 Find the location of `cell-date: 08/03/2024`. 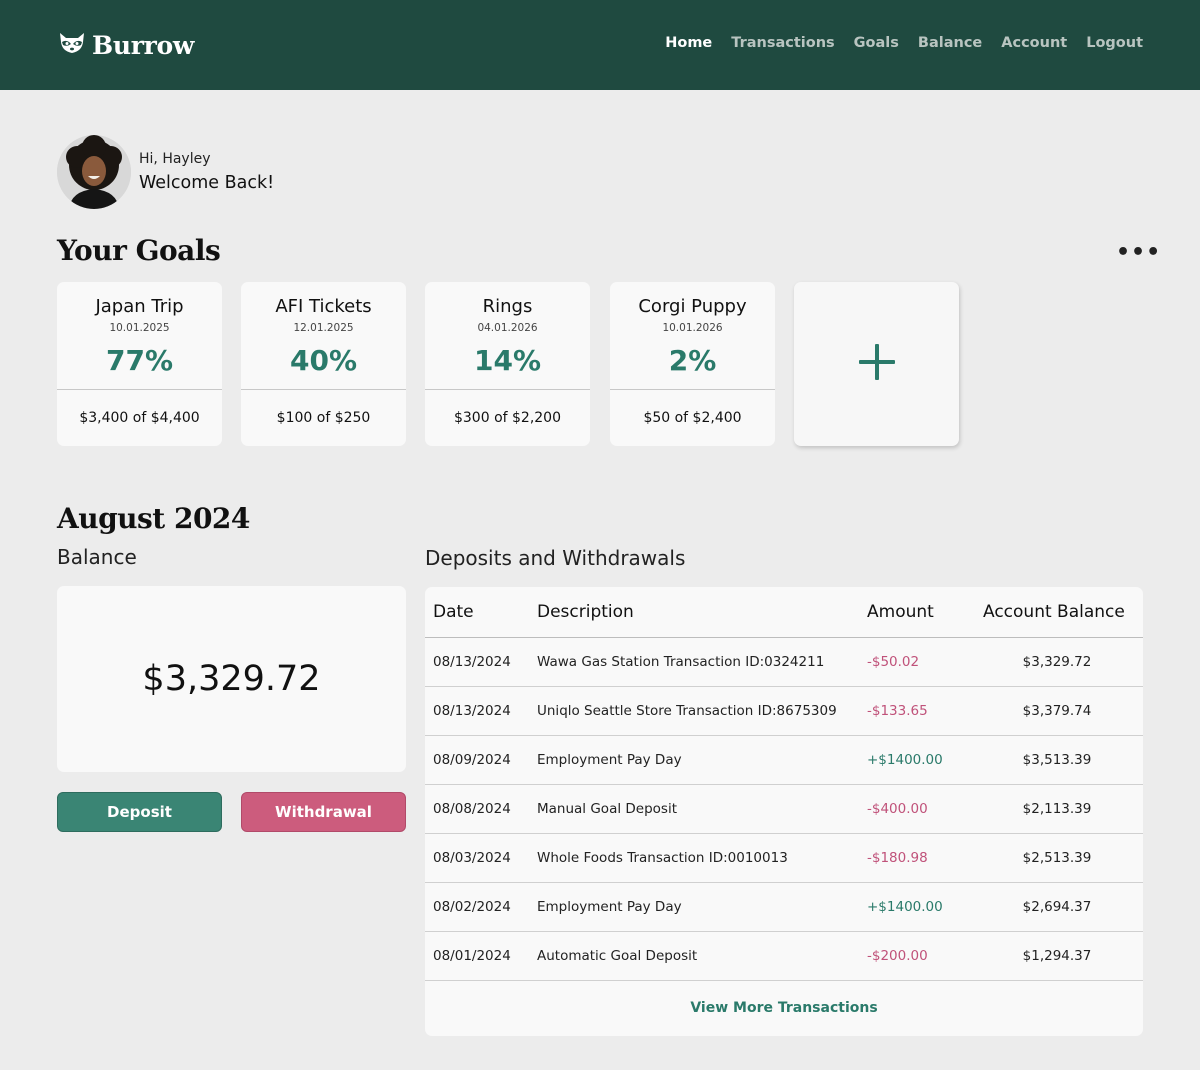

cell-date: 08/03/2024 is located at coordinates (472, 858).